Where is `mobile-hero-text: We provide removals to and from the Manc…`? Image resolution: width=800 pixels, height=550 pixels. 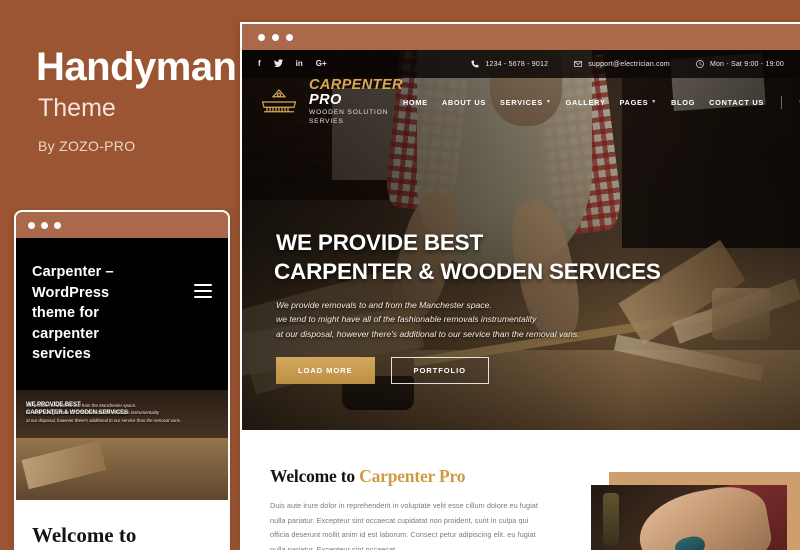
mobile-hero-text: We provide removals to and from the Manc… is located at coordinates (104, 413).